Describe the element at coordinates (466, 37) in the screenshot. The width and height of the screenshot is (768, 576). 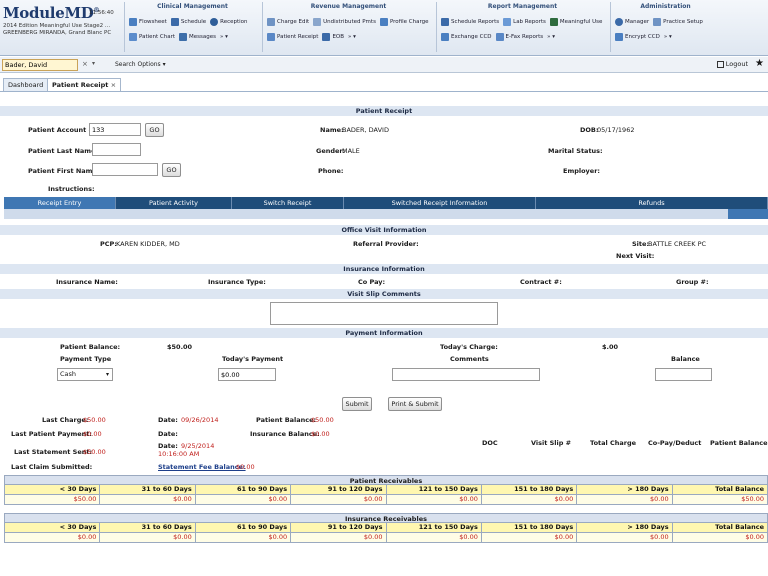
I see `exchange-ccd-button: Exchange CCD` at that location.